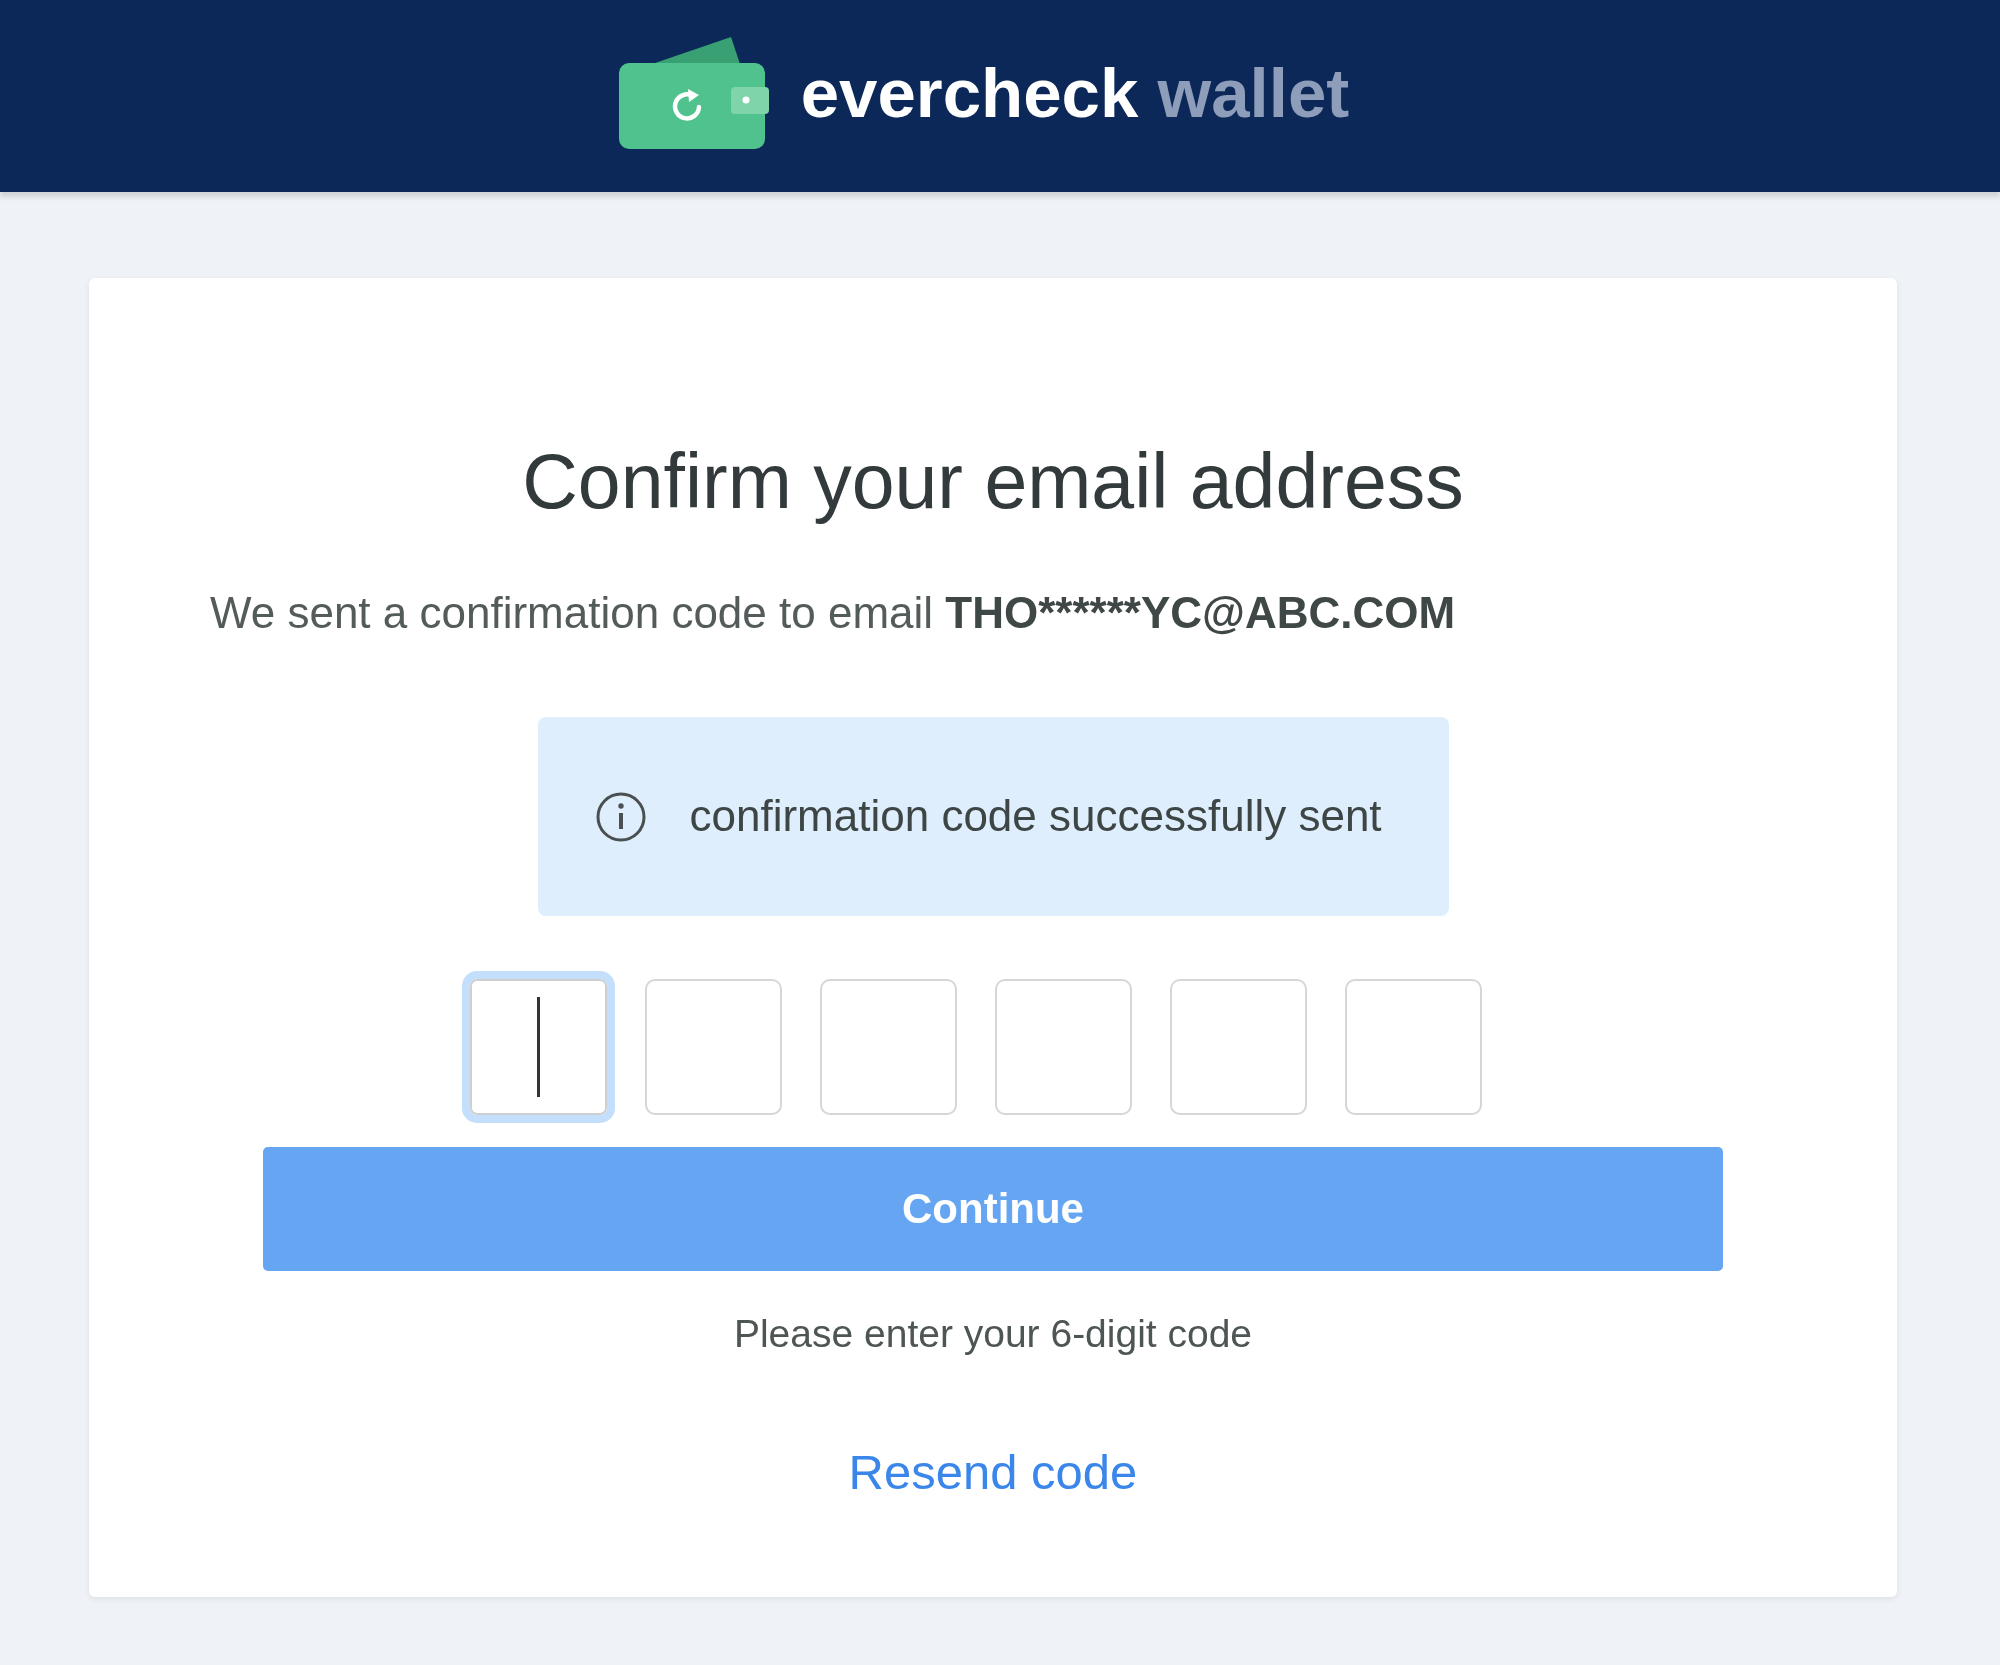 The height and width of the screenshot is (1665, 2000). What do you see at coordinates (1035, 816) in the screenshot?
I see `notice-text: confirmation code successfully sent` at bounding box center [1035, 816].